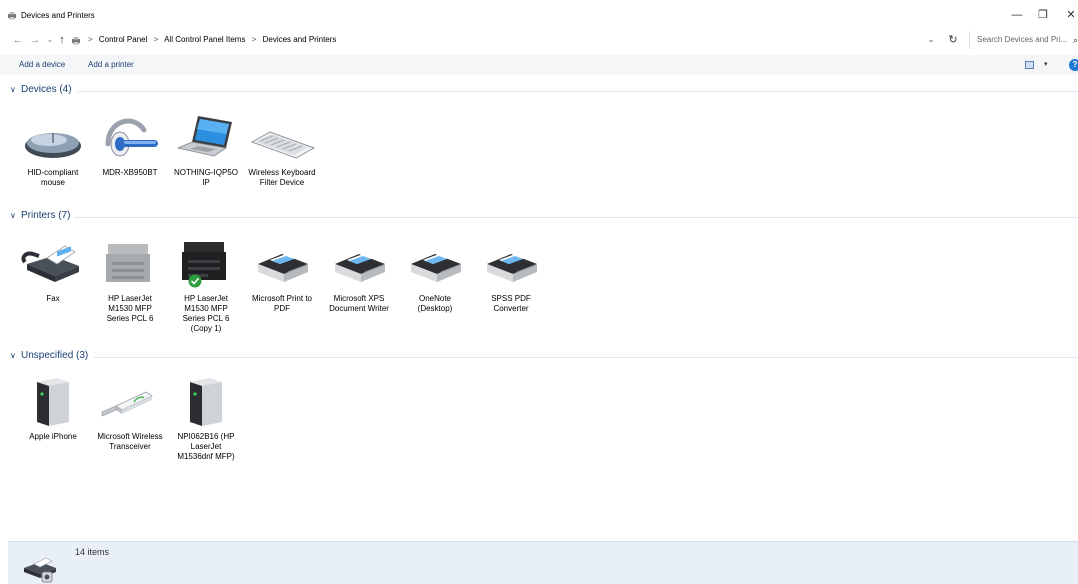 The height and width of the screenshot is (584, 1078). Describe the element at coordinates (931, 40) in the screenshot. I see `address-history-dropdown: ⌄` at that location.